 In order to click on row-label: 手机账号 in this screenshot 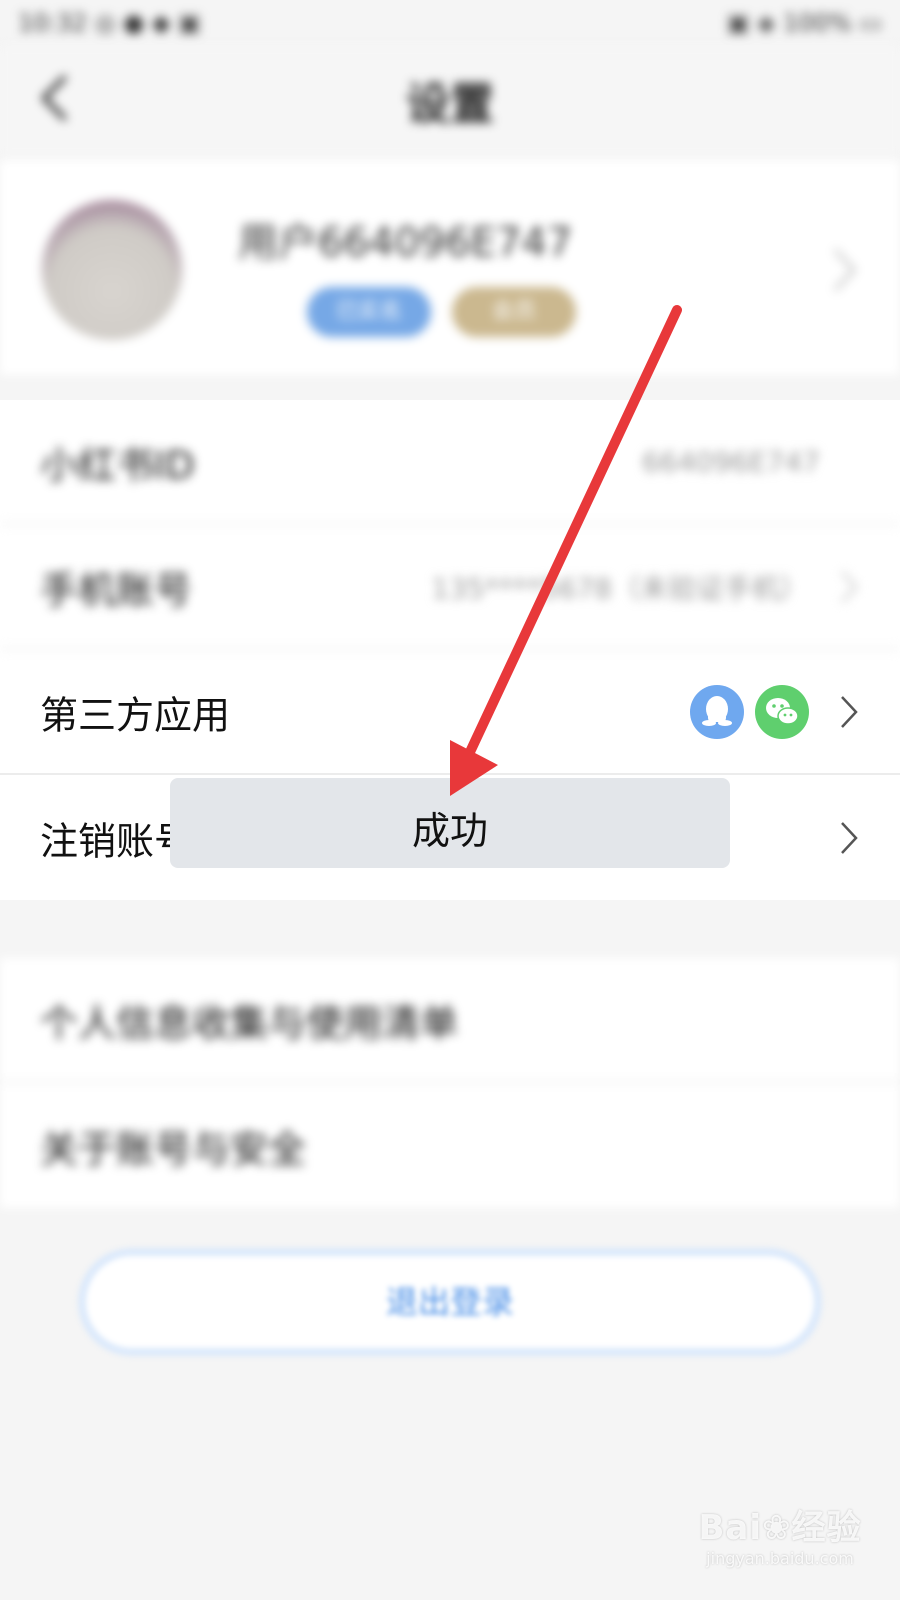, I will do `click(116, 590)`.